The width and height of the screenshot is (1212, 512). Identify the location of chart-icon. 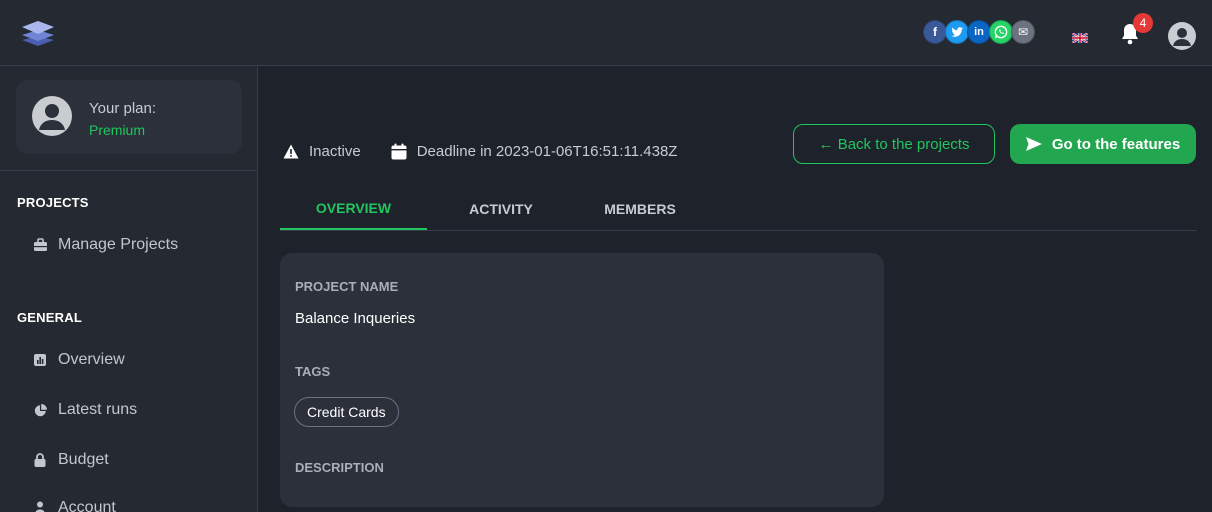
(40, 360).